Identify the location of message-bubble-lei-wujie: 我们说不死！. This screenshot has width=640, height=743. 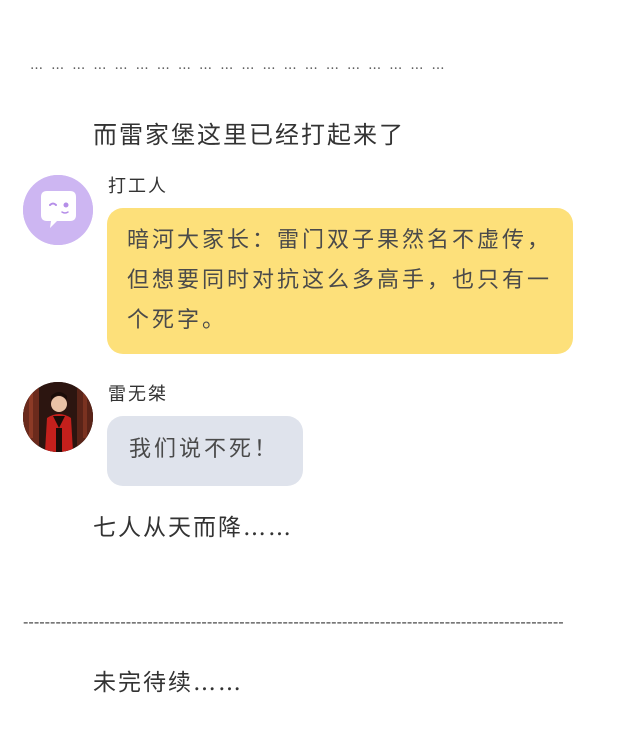
(205, 451).